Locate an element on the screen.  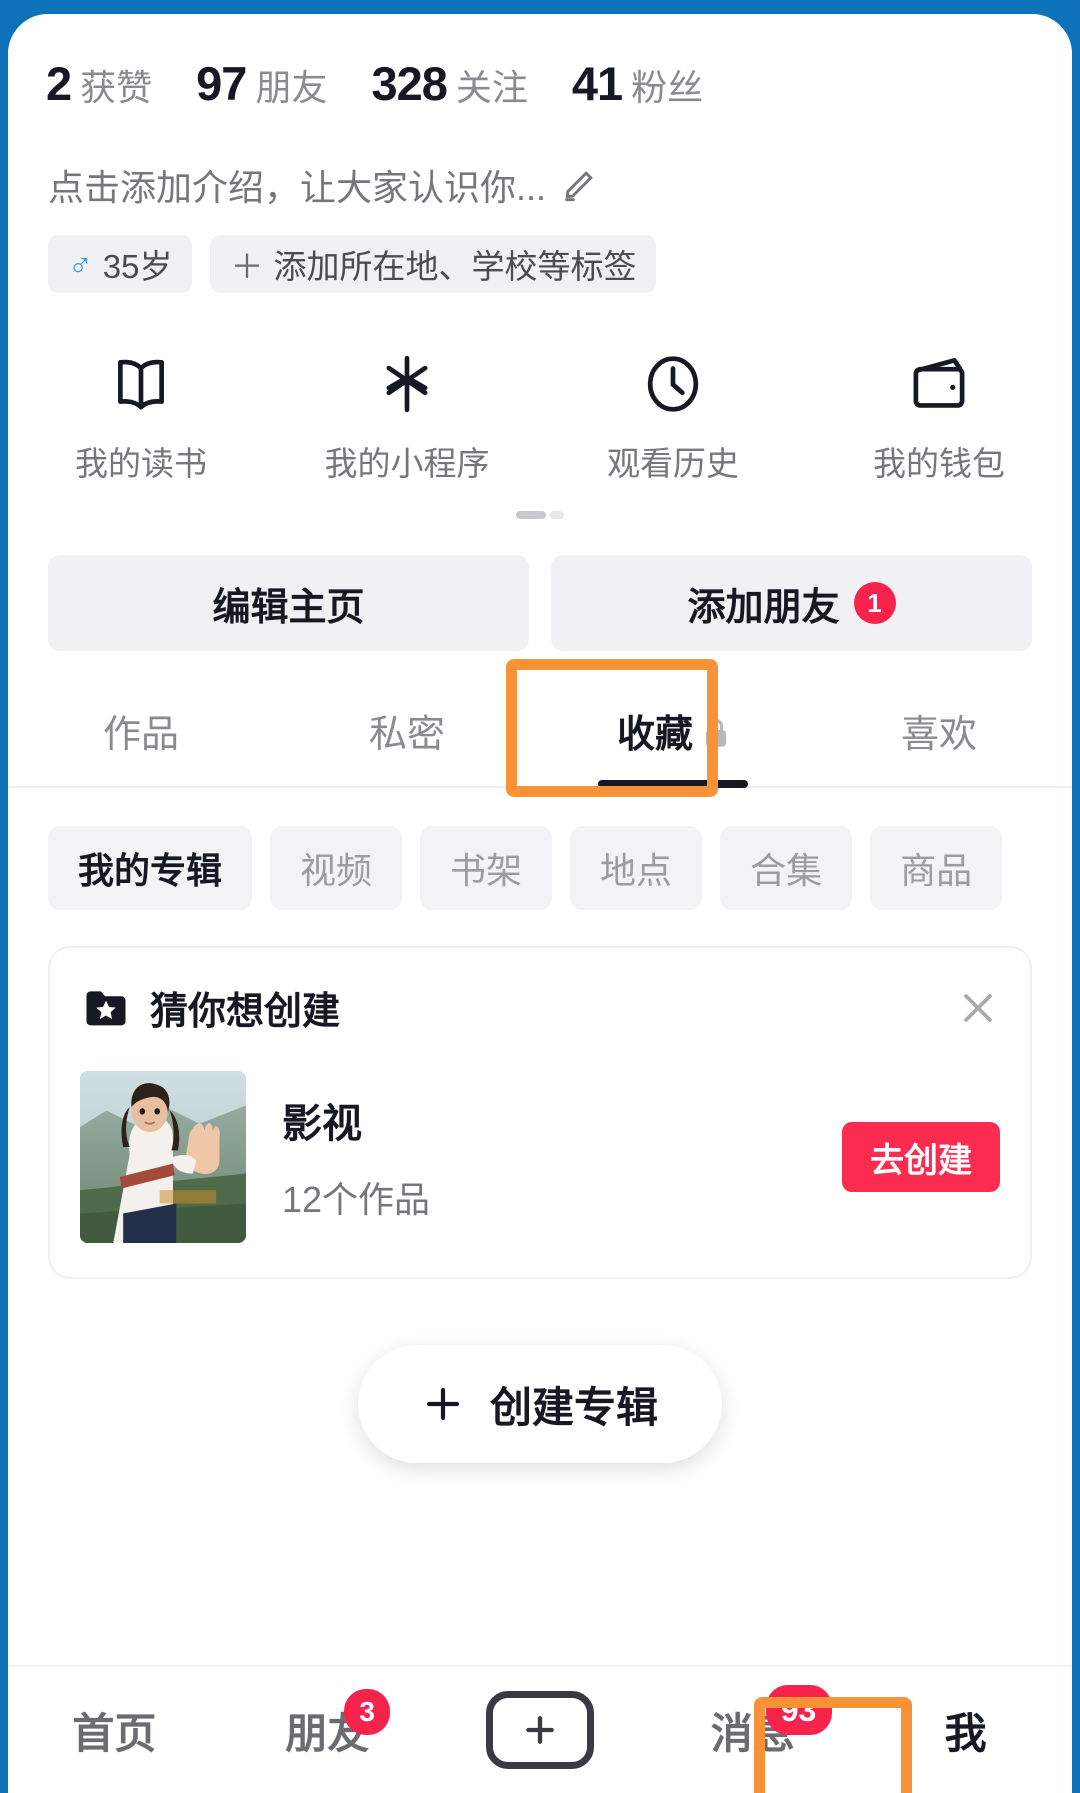
tag-gender-age: ♂ 35岁 is located at coordinates (120, 264).